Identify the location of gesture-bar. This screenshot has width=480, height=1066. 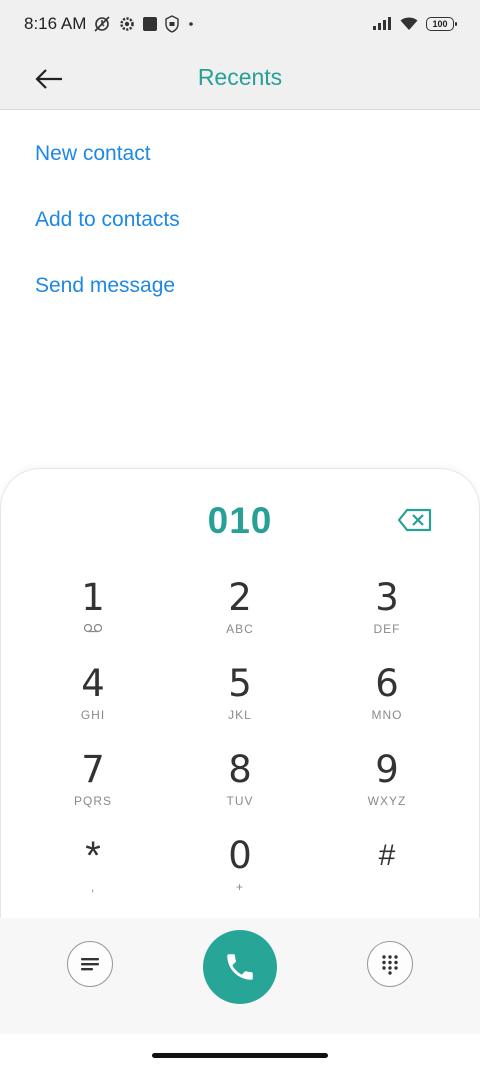
(240, 1050).